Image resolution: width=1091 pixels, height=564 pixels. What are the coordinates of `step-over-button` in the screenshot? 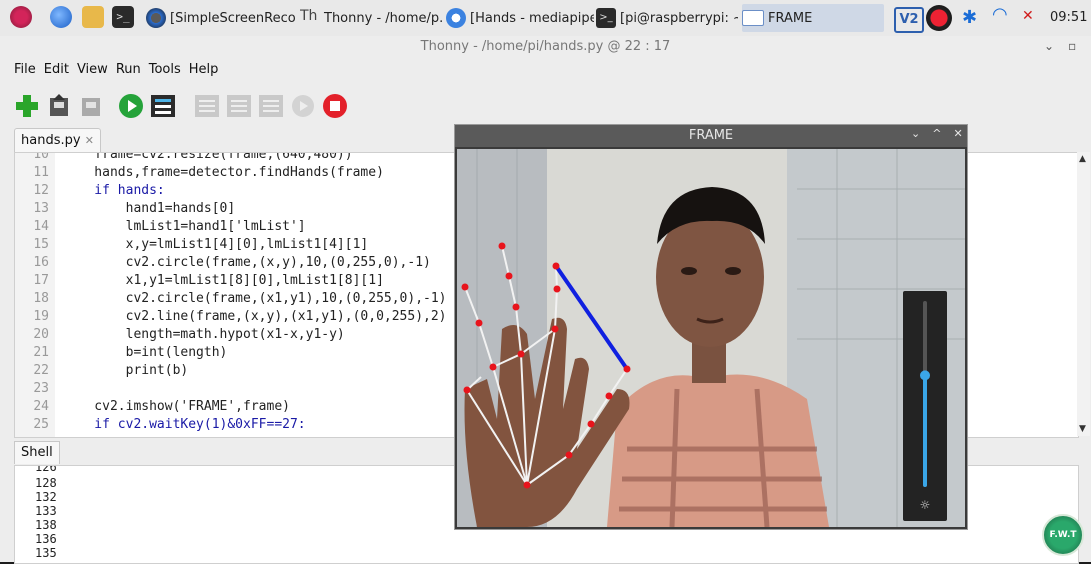 It's located at (207, 106).